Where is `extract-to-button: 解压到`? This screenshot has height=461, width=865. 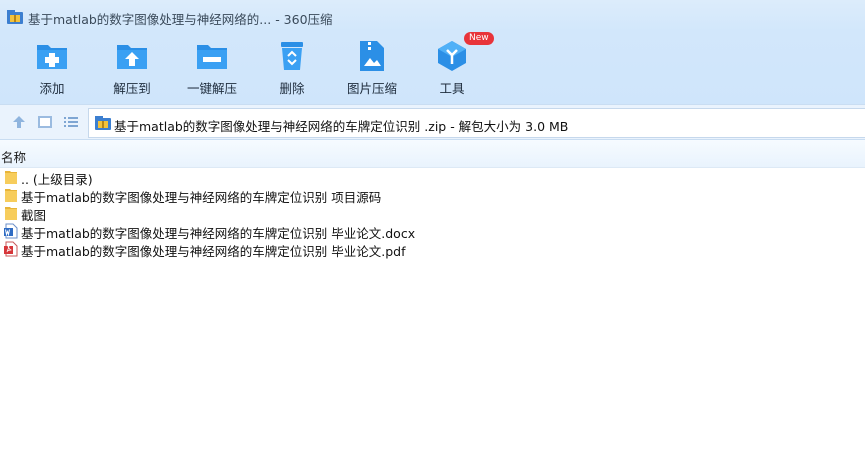 extract-to-button: 解压到 is located at coordinates (132, 67).